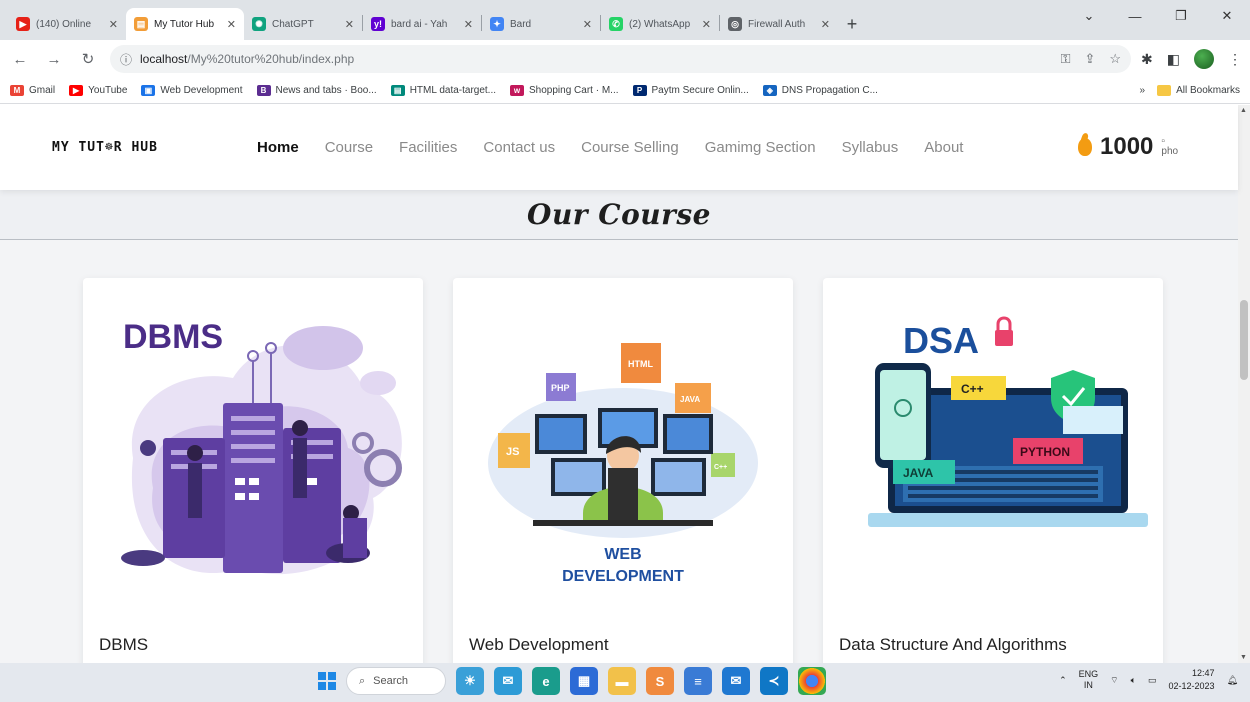 Image resolution: width=1250 pixels, height=702 pixels. Describe the element at coordinates (941, 340) in the screenshot. I see `dsa-art-text: DSA` at that location.